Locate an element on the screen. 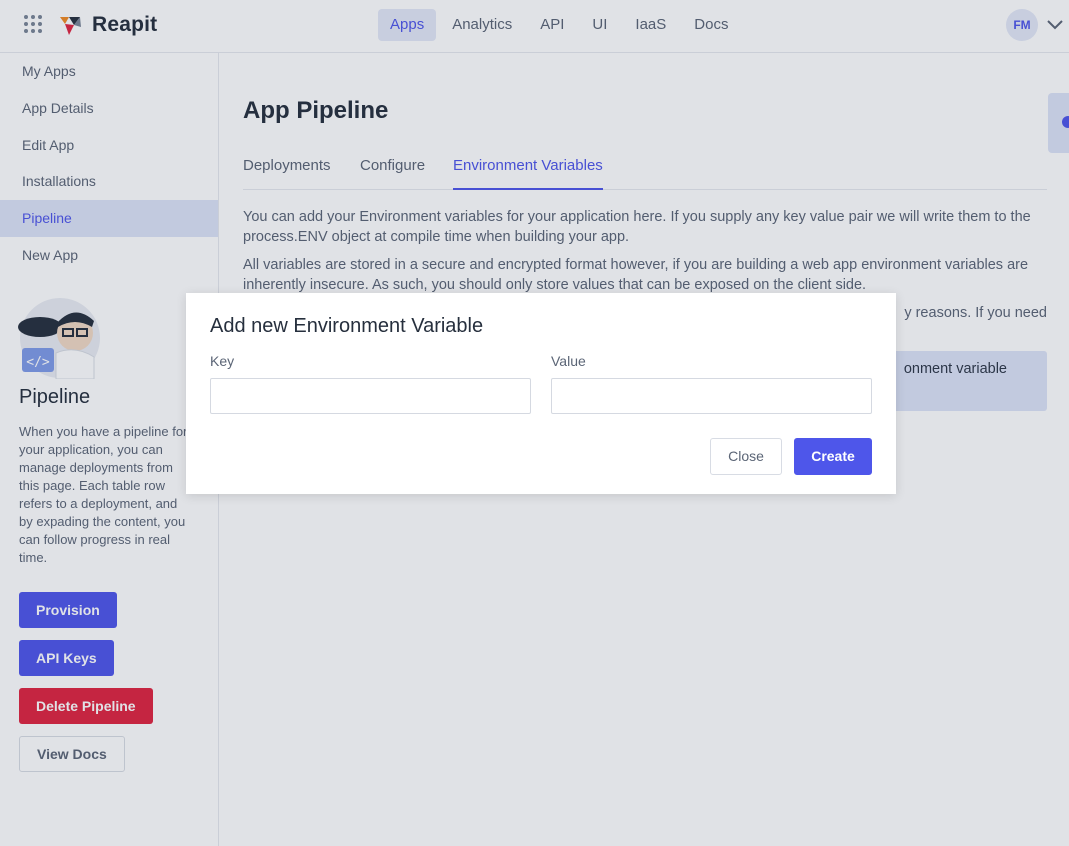  create-button: Create is located at coordinates (833, 456).